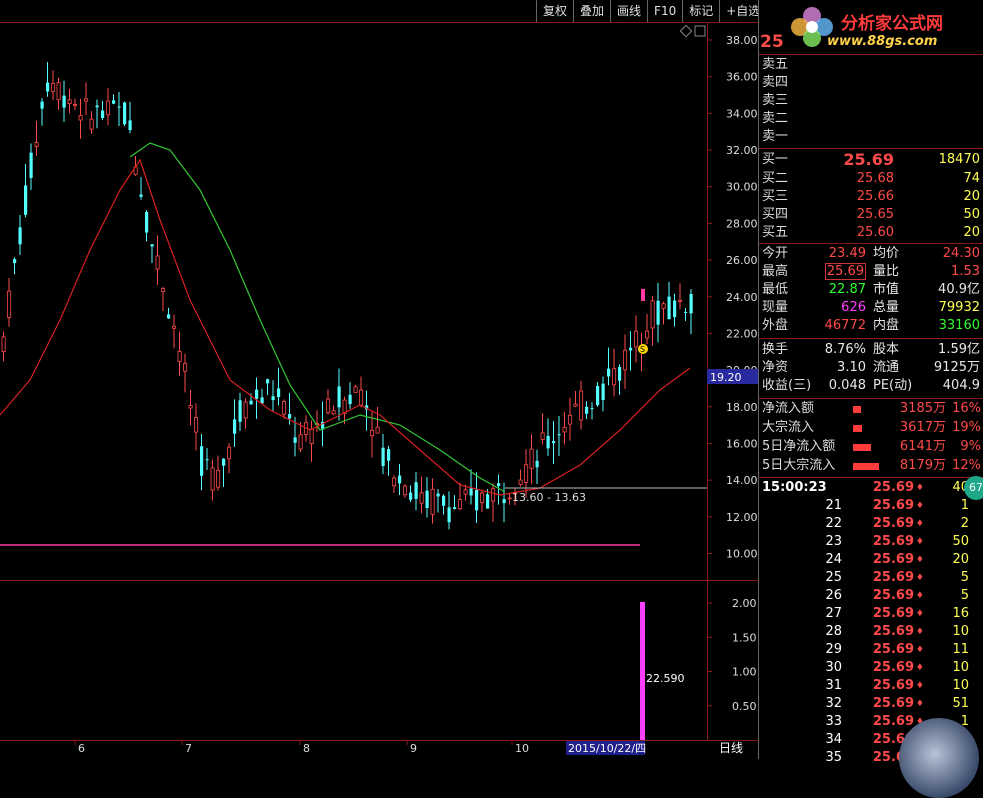 This screenshot has width=983, height=798. What do you see at coordinates (81, 748) in the screenshot?
I see `x-tick-label: 6` at bounding box center [81, 748].